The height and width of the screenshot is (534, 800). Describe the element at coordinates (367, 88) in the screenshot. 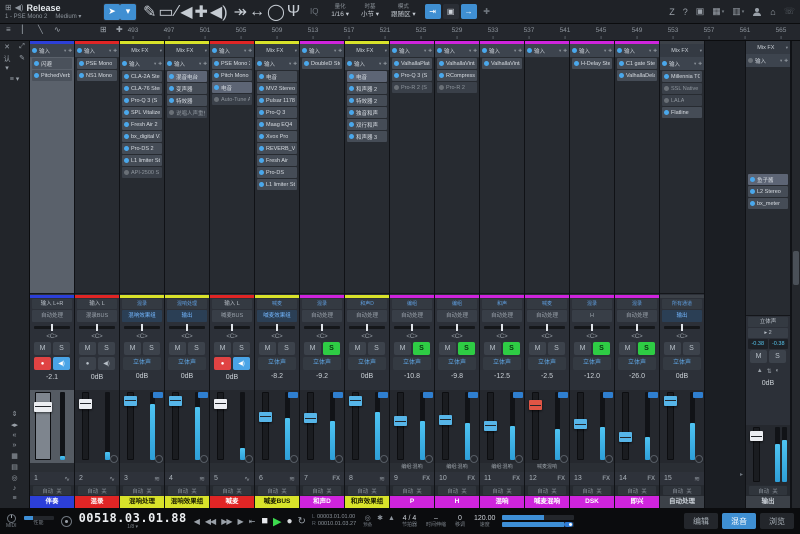

I see `insert-slot: 和声器 2` at that location.